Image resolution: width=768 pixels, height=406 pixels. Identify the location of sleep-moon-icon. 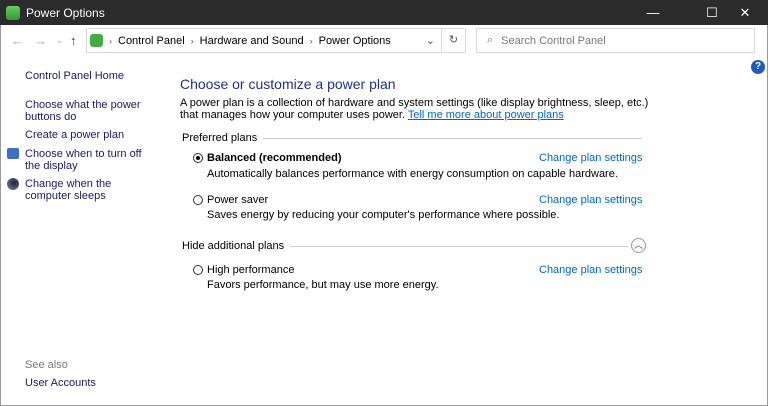
(13, 184).